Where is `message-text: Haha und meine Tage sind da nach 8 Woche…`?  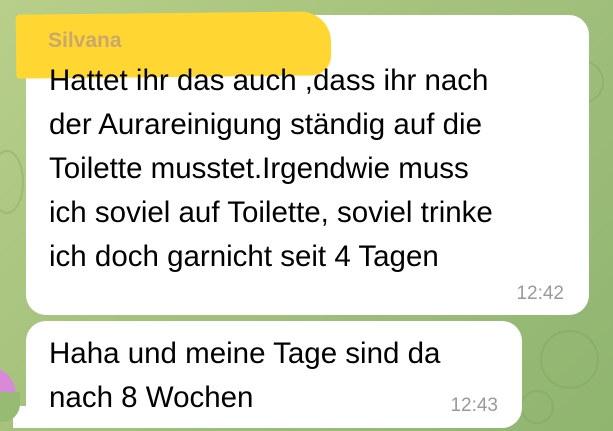 message-text: Haha und meine Tage sind da nach 8 Woche… is located at coordinates (245, 375).